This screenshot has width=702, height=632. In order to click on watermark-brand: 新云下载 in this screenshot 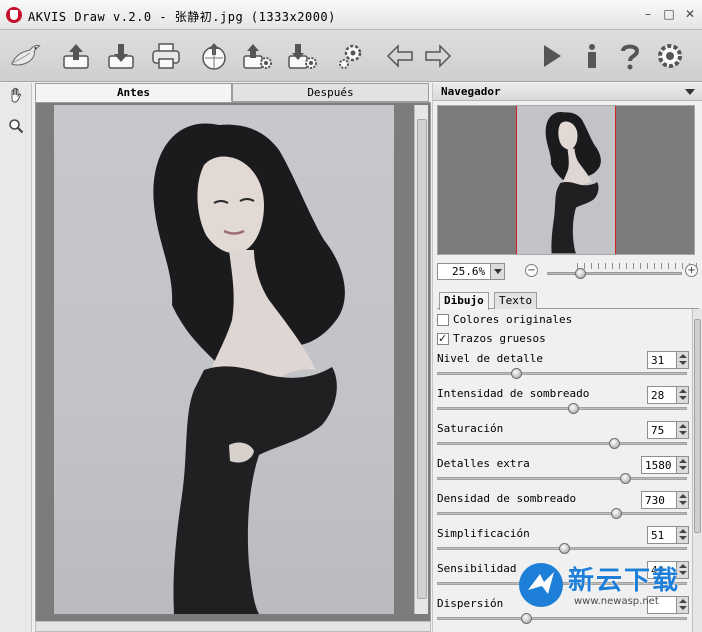, I will do `click(624, 581)`.